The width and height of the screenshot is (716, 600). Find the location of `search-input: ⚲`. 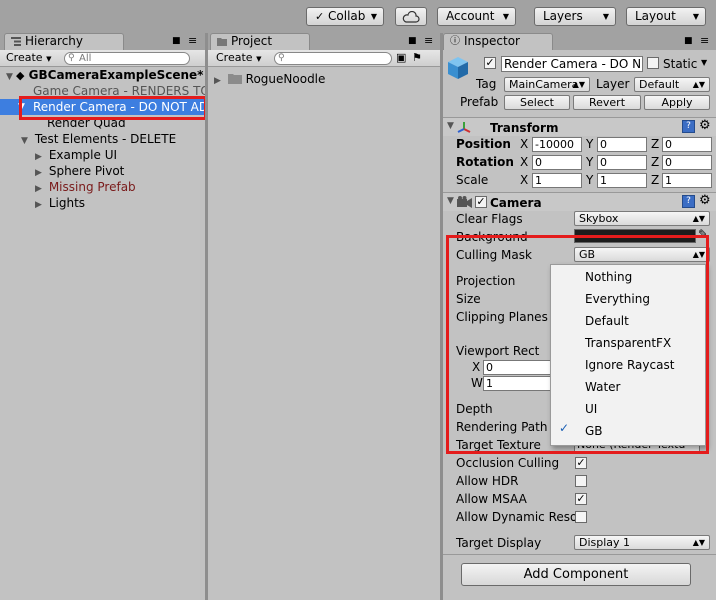

search-input: ⚲ is located at coordinates (333, 58).